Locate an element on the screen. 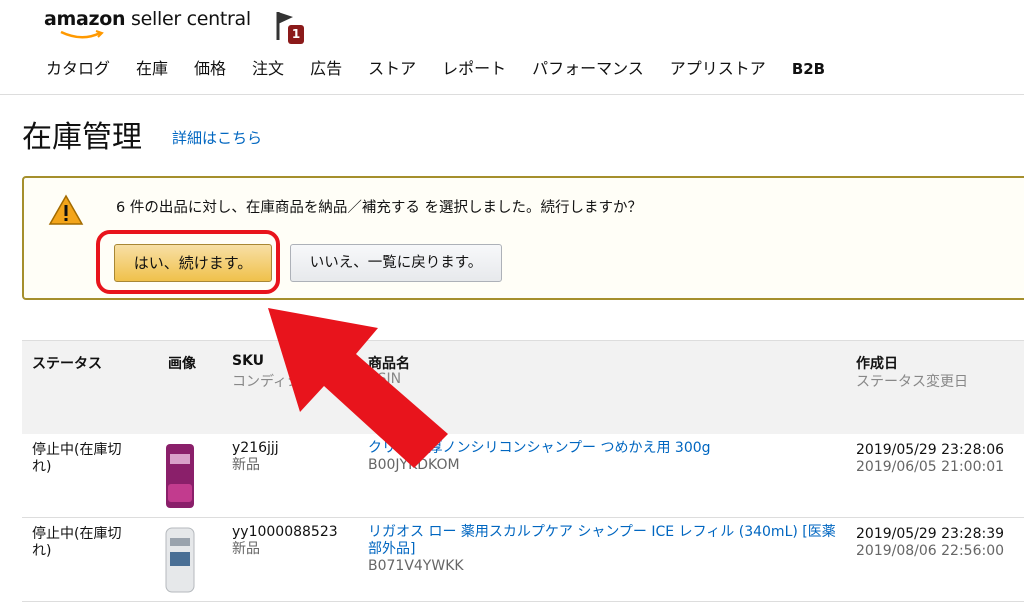 This screenshot has width=1024, height=602. notification-flag: 1 is located at coordinates (290, 30).